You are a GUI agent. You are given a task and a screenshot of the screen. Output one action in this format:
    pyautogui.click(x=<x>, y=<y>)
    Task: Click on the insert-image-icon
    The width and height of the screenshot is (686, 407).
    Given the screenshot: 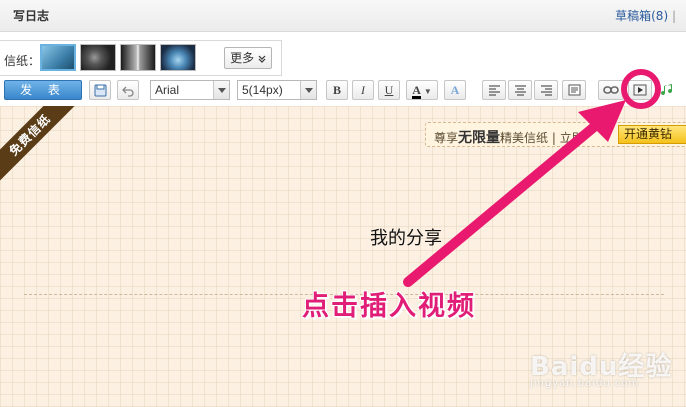 What is the action you would take?
    pyautogui.click(x=574, y=90)
    